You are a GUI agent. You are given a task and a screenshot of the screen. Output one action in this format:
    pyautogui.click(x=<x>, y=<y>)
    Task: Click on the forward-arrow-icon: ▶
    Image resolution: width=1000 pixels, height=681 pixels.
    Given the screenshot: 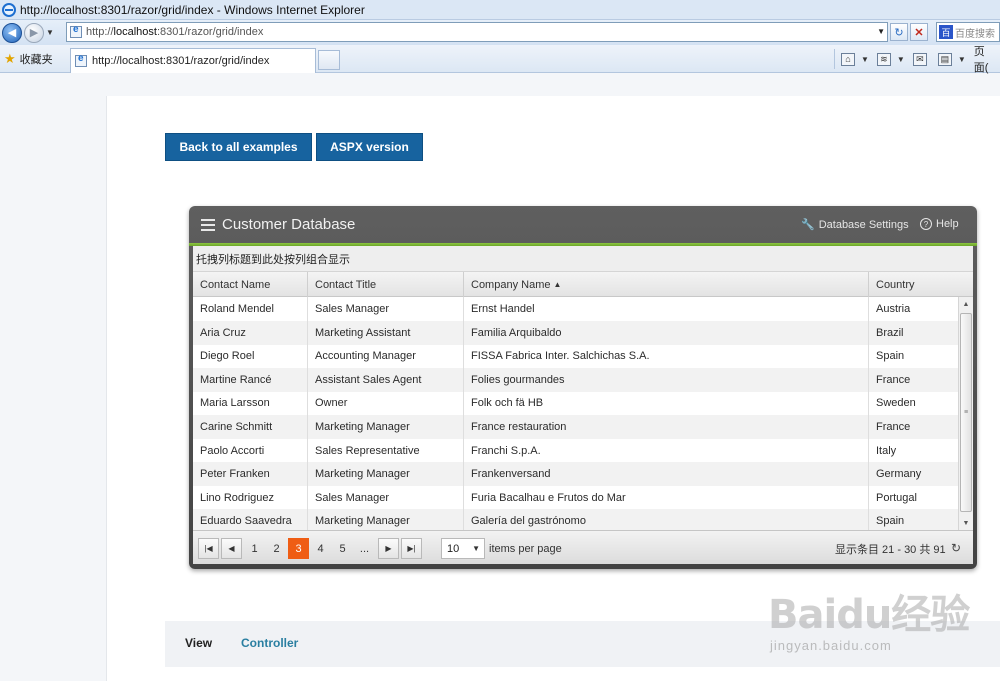 What is the action you would take?
    pyautogui.click(x=34, y=32)
    